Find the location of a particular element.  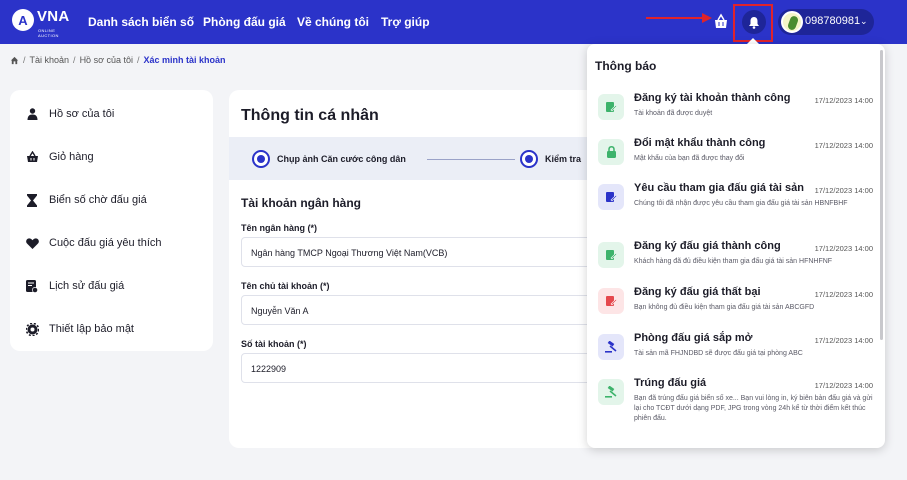

sidebar-item-history: Lịch sử đấu giá is located at coordinates (74, 286).